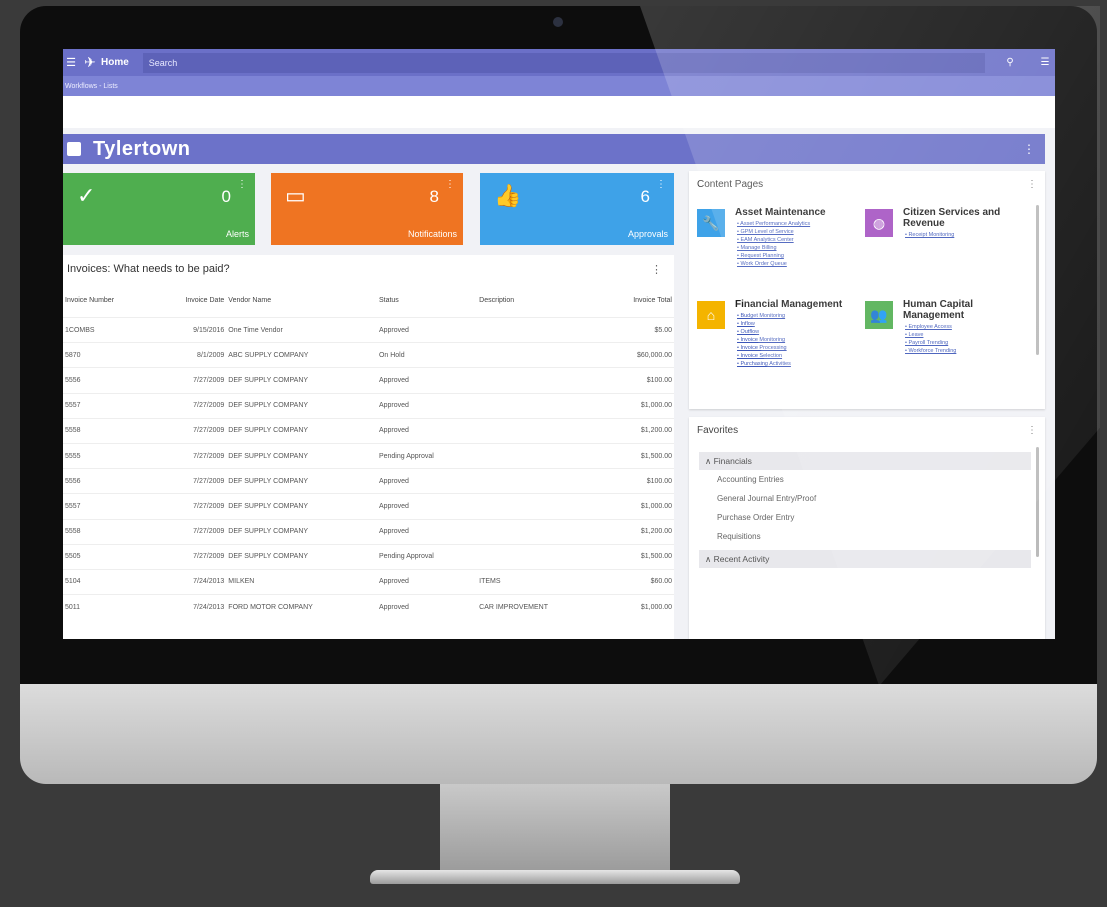  What do you see at coordinates (115, 62) in the screenshot?
I see `home-link: Home` at bounding box center [115, 62].